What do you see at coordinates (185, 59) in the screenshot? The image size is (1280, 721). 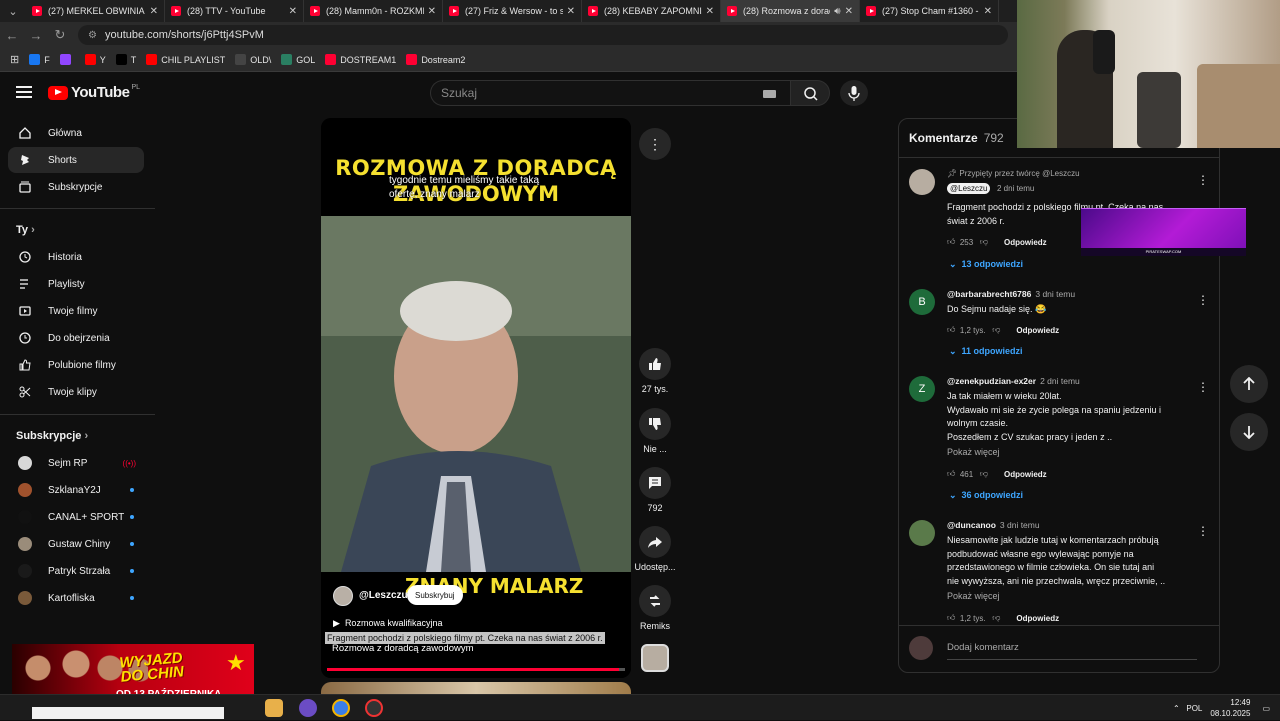 I see `bookmark-item: CHIL PLAYLIST` at bounding box center [185, 59].